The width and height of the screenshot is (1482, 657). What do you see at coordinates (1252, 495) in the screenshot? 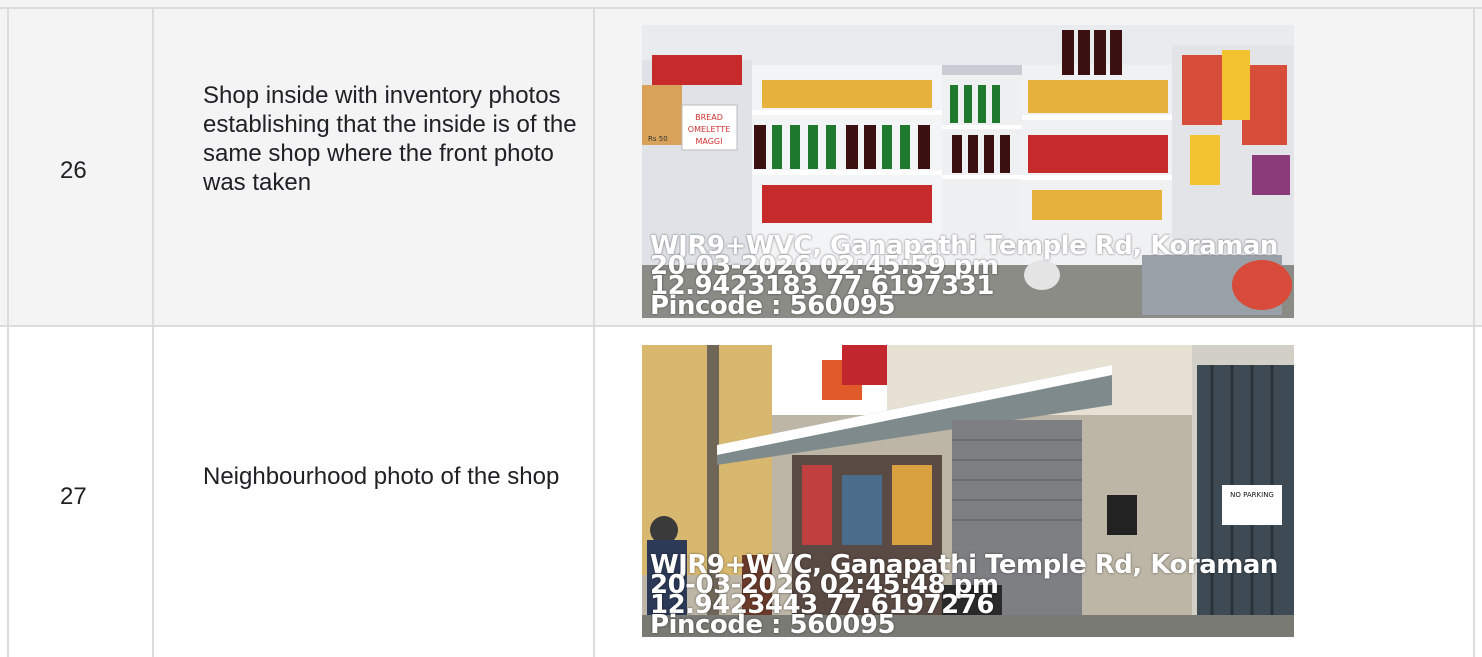
I see `no-parking-sign-text: NO PARKING` at bounding box center [1252, 495].